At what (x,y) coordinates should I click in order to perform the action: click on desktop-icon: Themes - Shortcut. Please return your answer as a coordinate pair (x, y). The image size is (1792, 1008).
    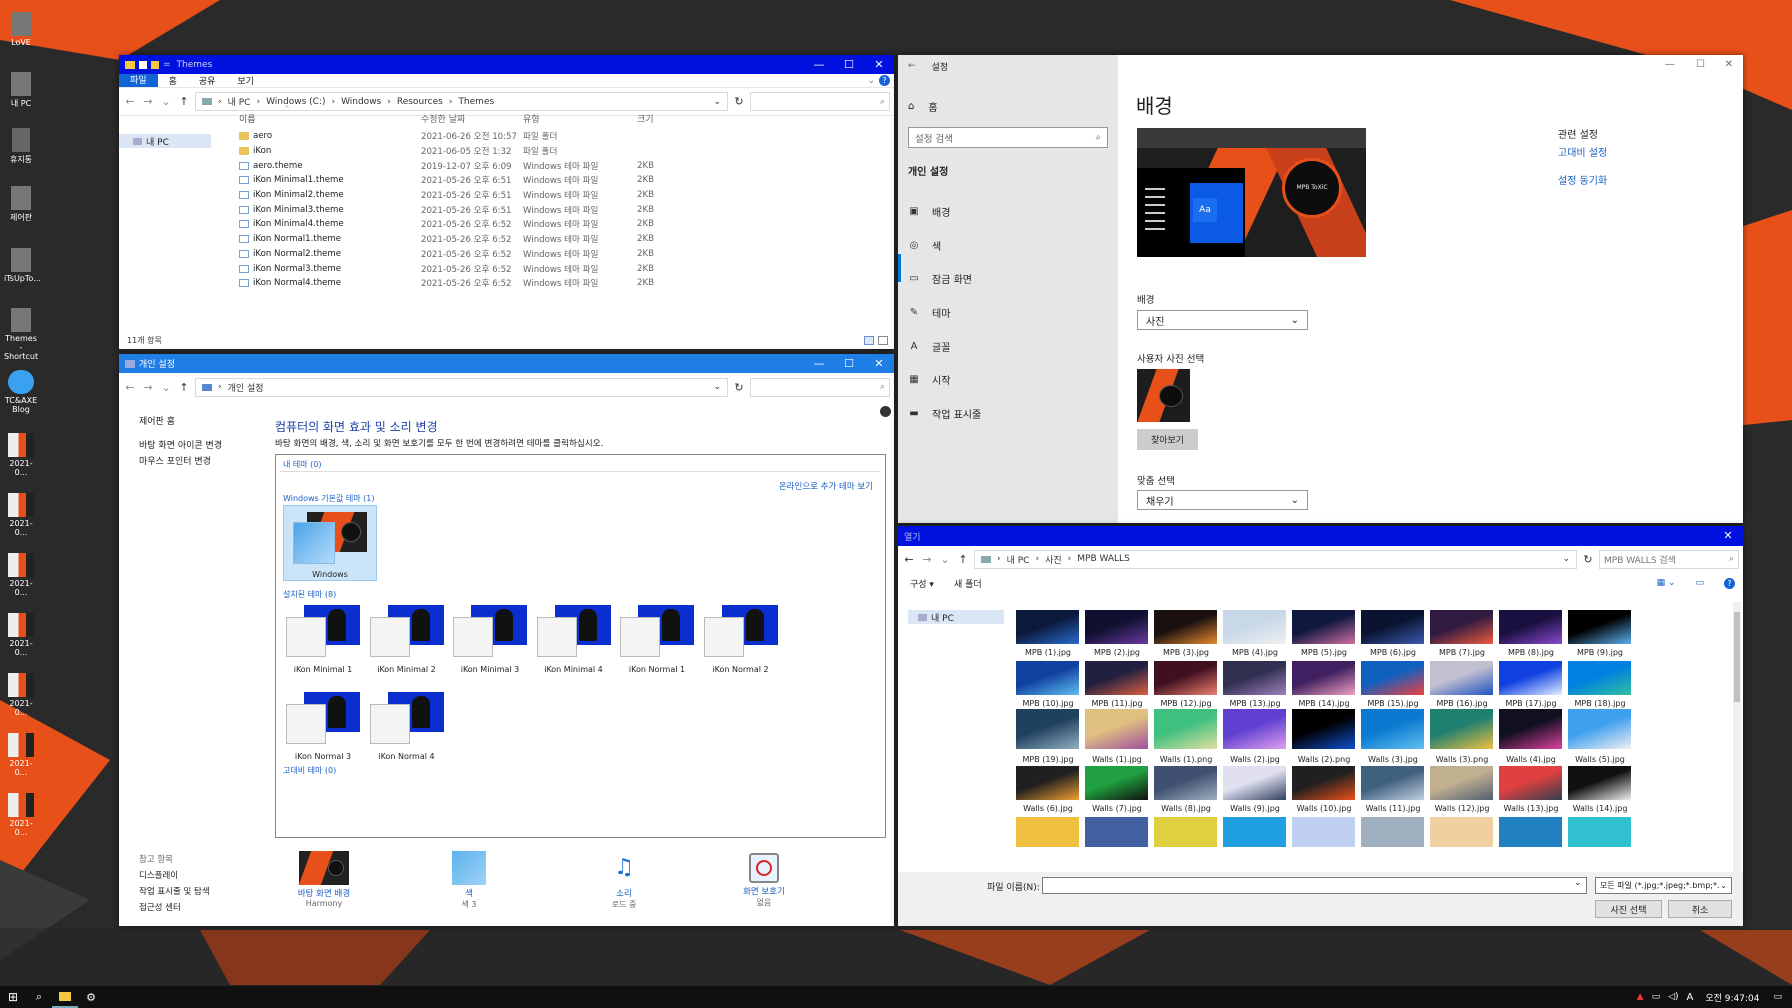
    Looking at the image, I should click on (21, 334).